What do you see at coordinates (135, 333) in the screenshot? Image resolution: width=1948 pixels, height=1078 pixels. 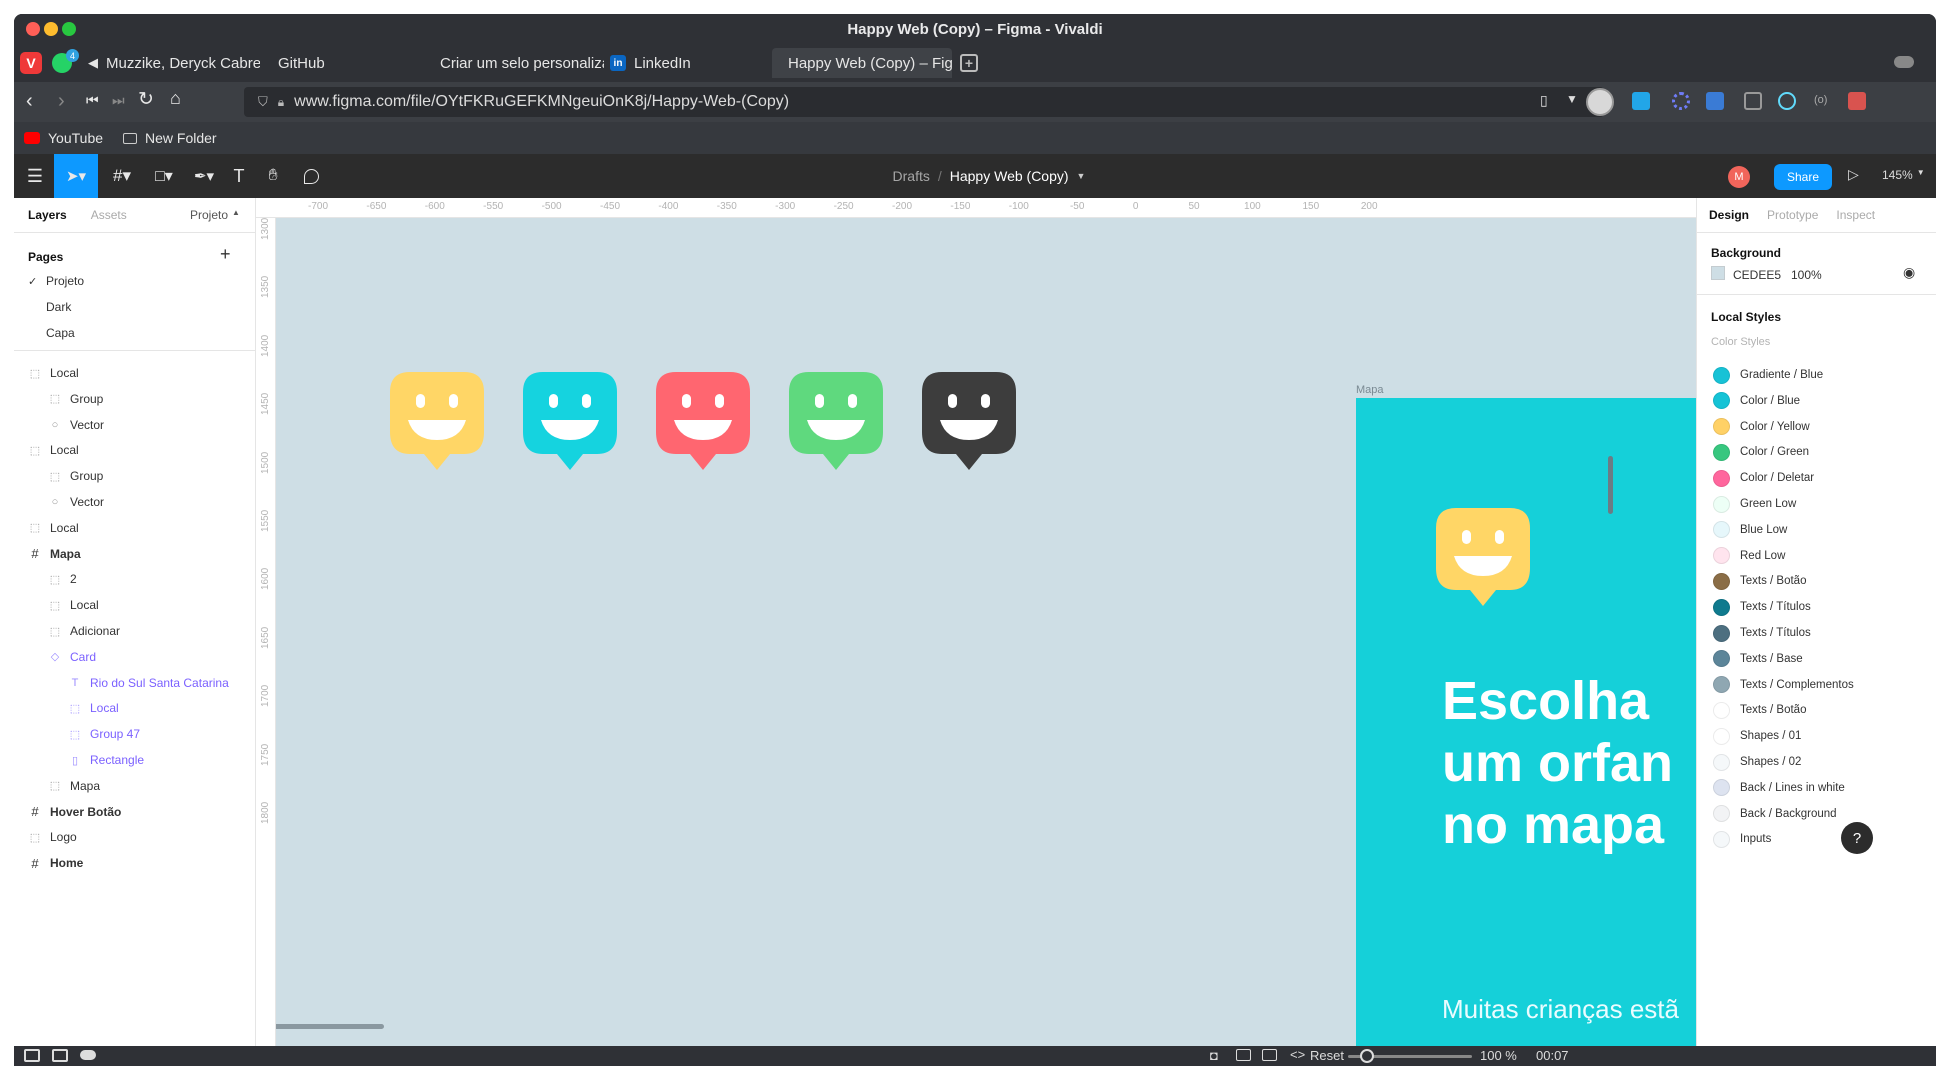 I see `page-item: Capa` at bounding box center [135, 333].